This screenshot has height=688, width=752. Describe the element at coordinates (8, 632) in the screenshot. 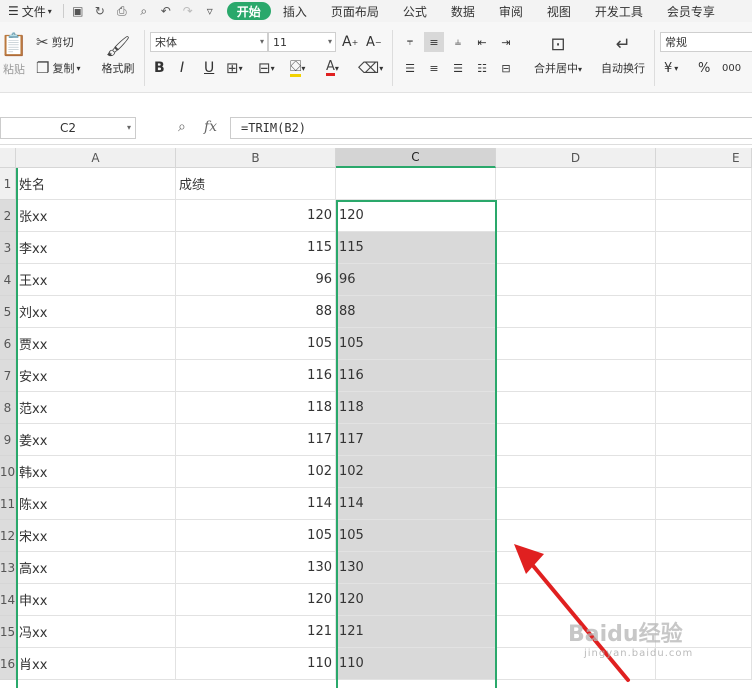

I see `row-header: 15` at that location.